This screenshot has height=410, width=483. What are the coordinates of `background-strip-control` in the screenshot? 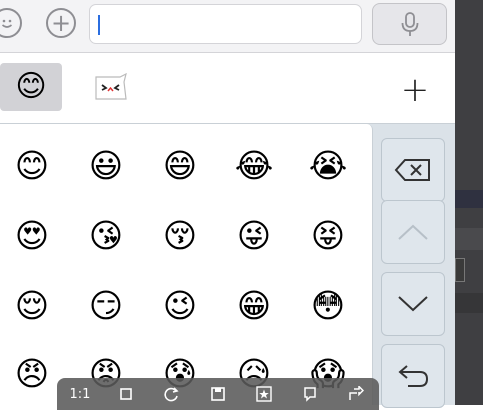 It's located at (460, 270).